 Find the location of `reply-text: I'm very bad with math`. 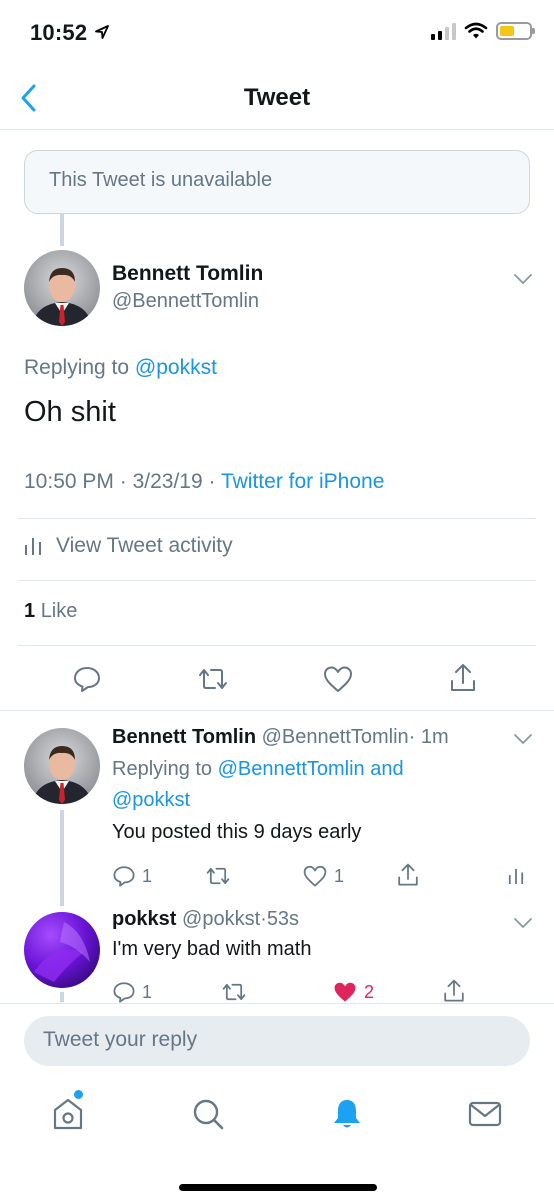

reply-text: I'm very bad with math is located at coordinates (212, 949).